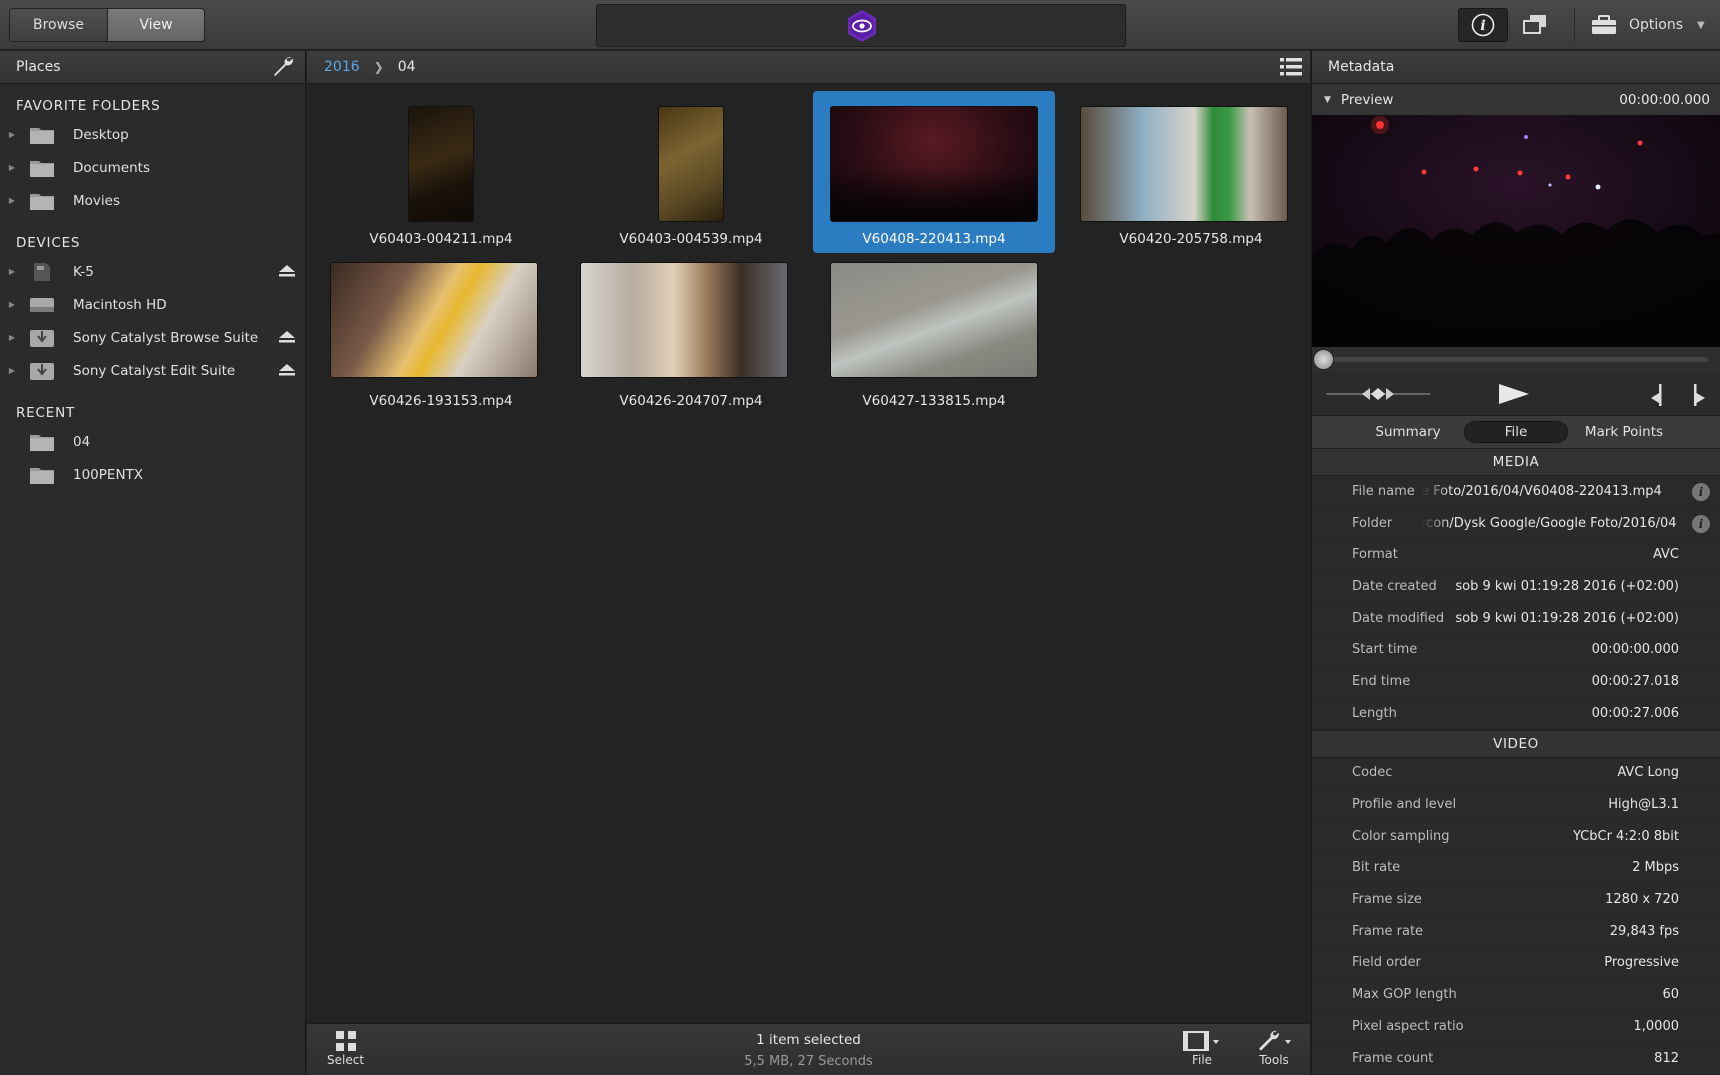  What do you see at coordinates (342, 67) in the screenshot?
I see `breadcrumb-parent-link: 2016` at bounding box center [342, 67].